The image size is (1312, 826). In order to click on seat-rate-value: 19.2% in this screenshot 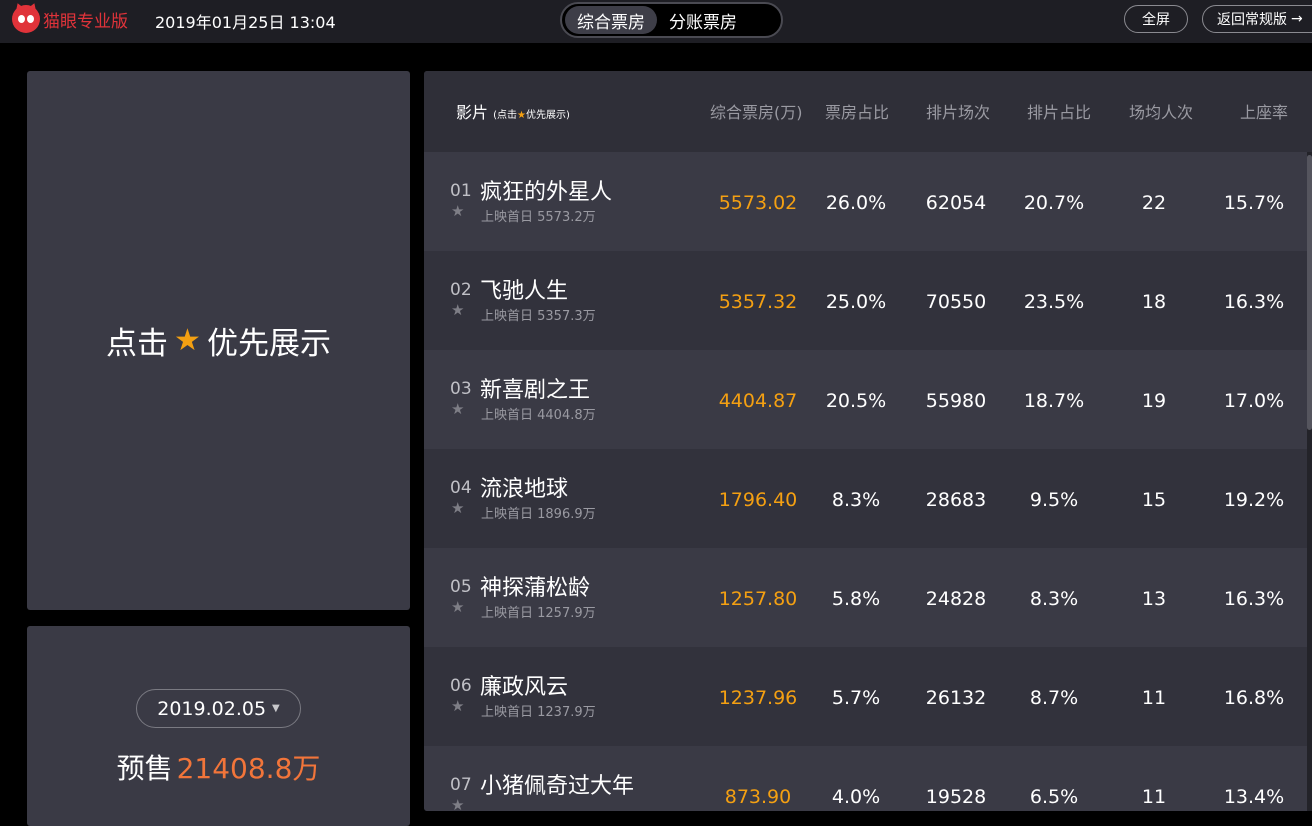, I will do `click(1254, 500)`.